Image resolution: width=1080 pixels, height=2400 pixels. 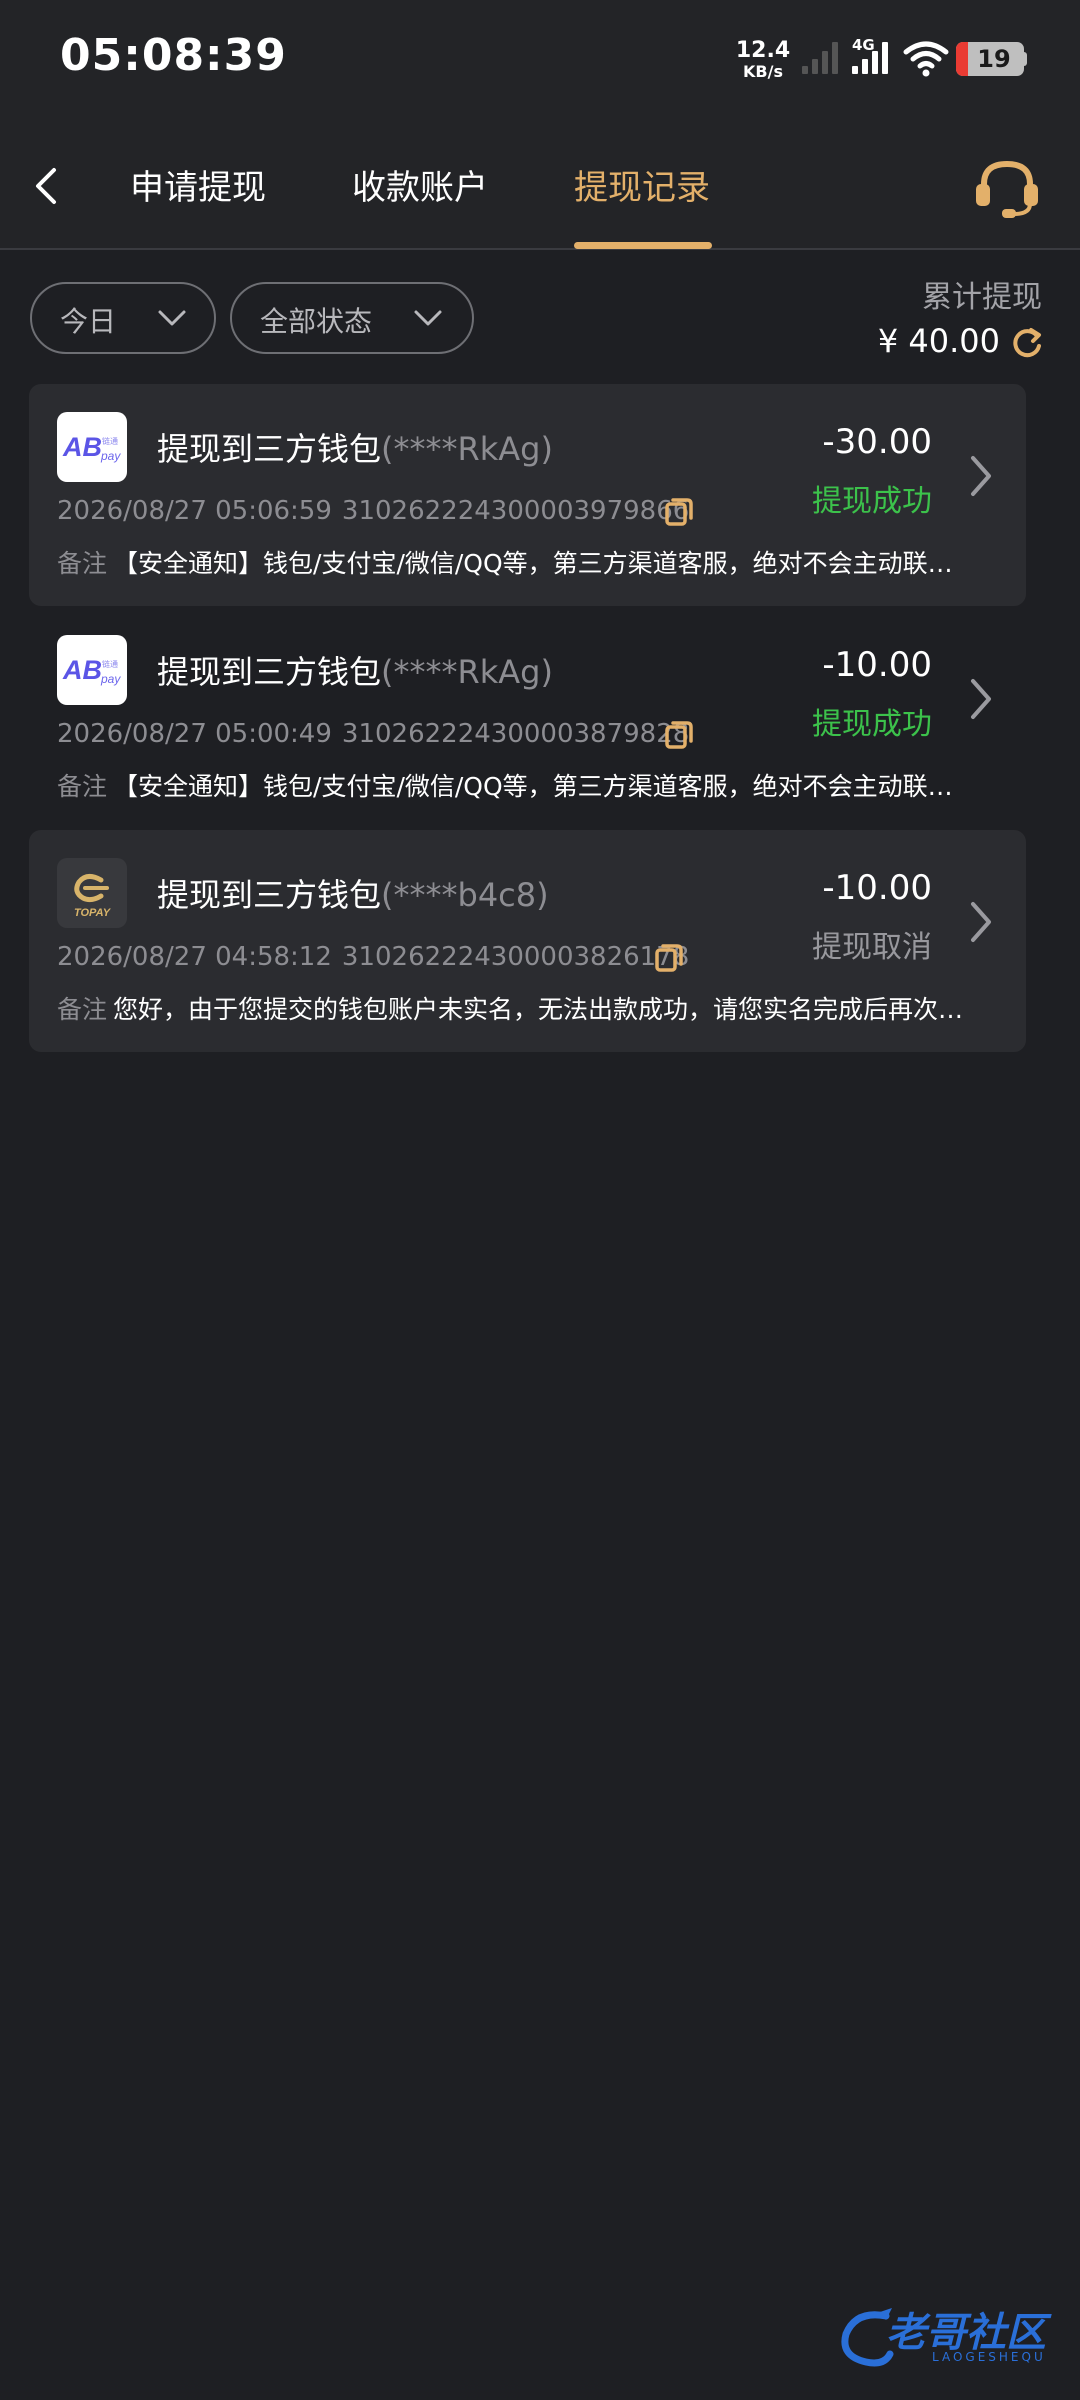 I want to click on record-meta: 2026/08/27 05:06:59 310262224300003979866, so click(x=373, y=511).